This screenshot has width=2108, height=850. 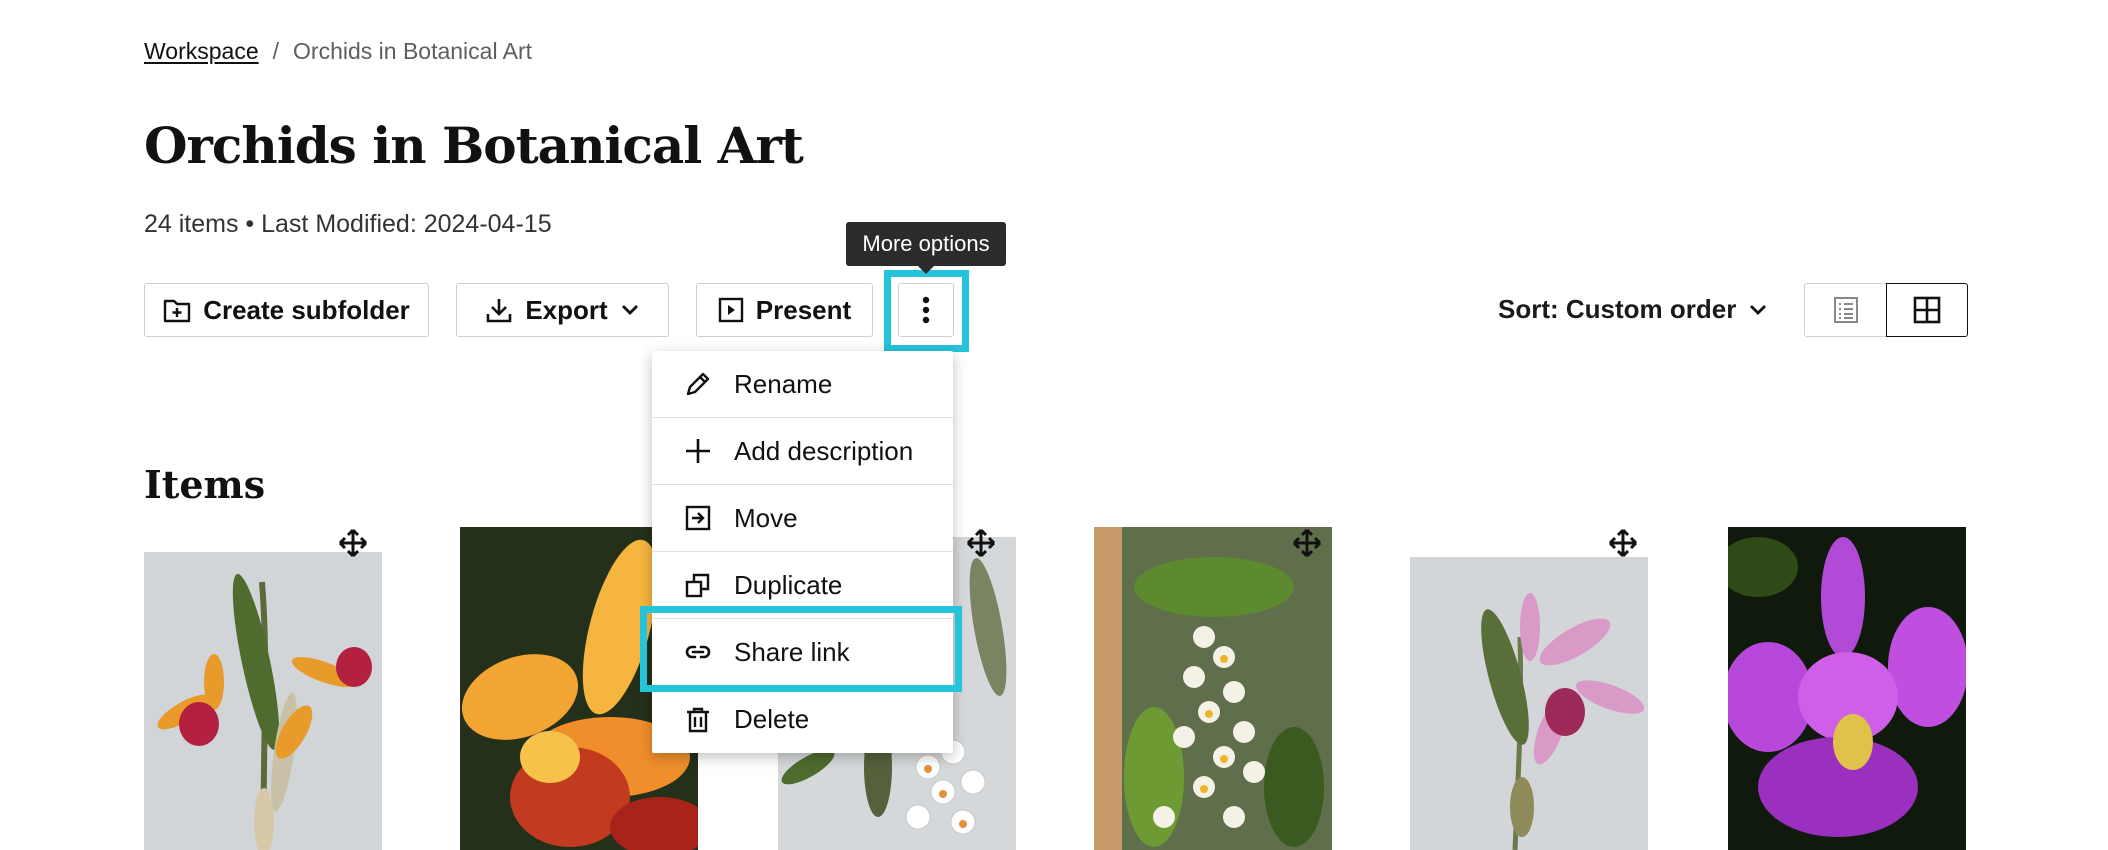 I want to click on grid-view-button, so click(x=1927, y=310).